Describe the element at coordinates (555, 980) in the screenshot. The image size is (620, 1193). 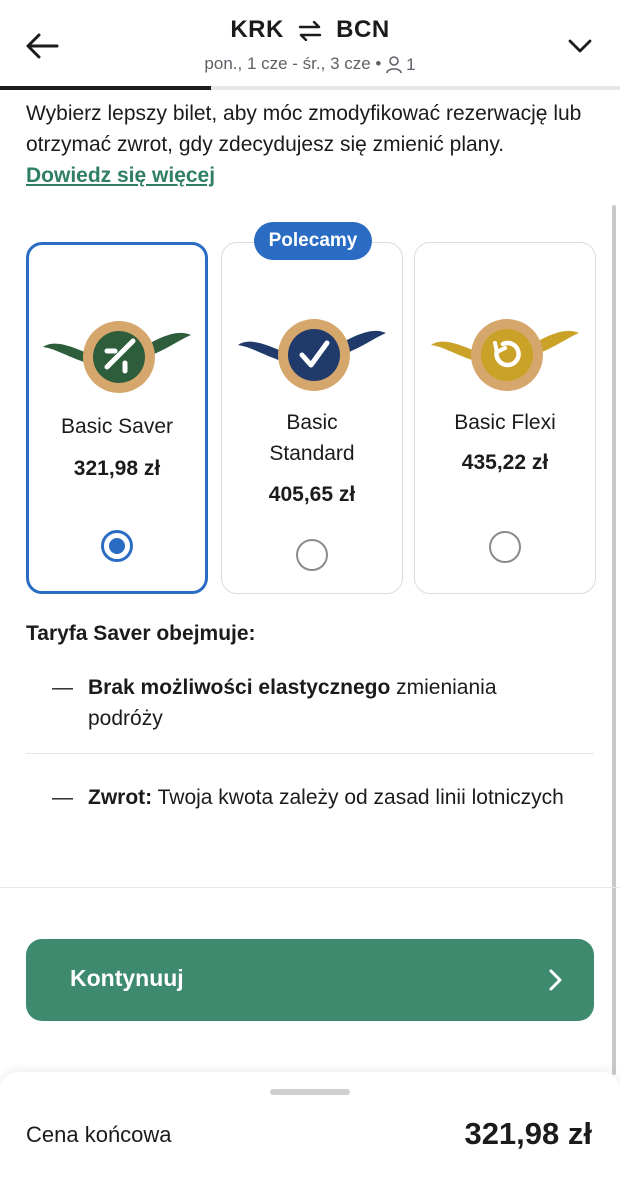
I see `chevron-right-icon` at that location.